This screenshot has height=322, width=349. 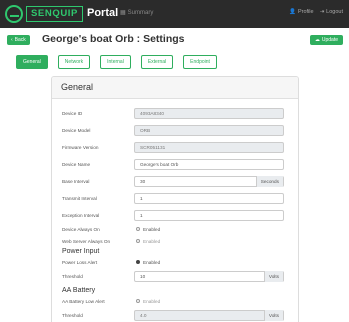 I want to click on device-id-row: Device ID 4093A8340, so click(x=177, y=113).